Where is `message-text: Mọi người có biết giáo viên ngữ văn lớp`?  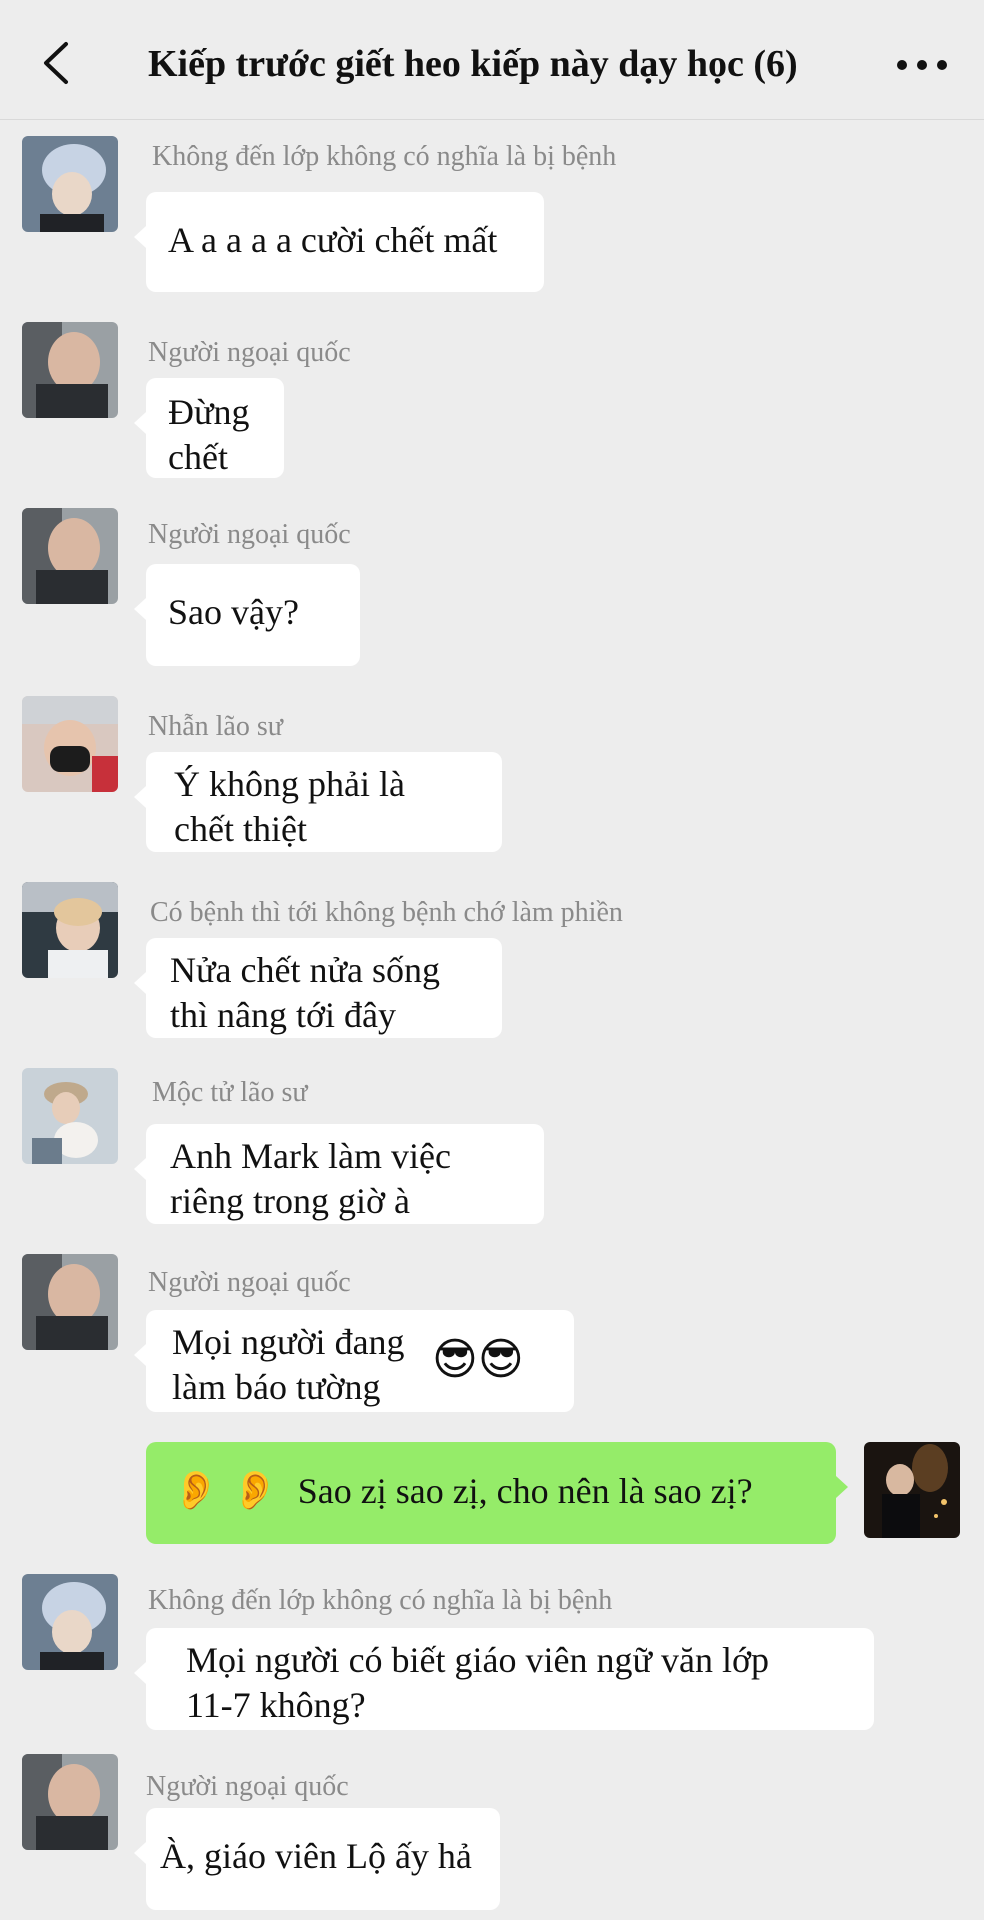 message-text: Mọi người có biết giáo viên ngữ văn lớp is located at coordinates (478, 1660).